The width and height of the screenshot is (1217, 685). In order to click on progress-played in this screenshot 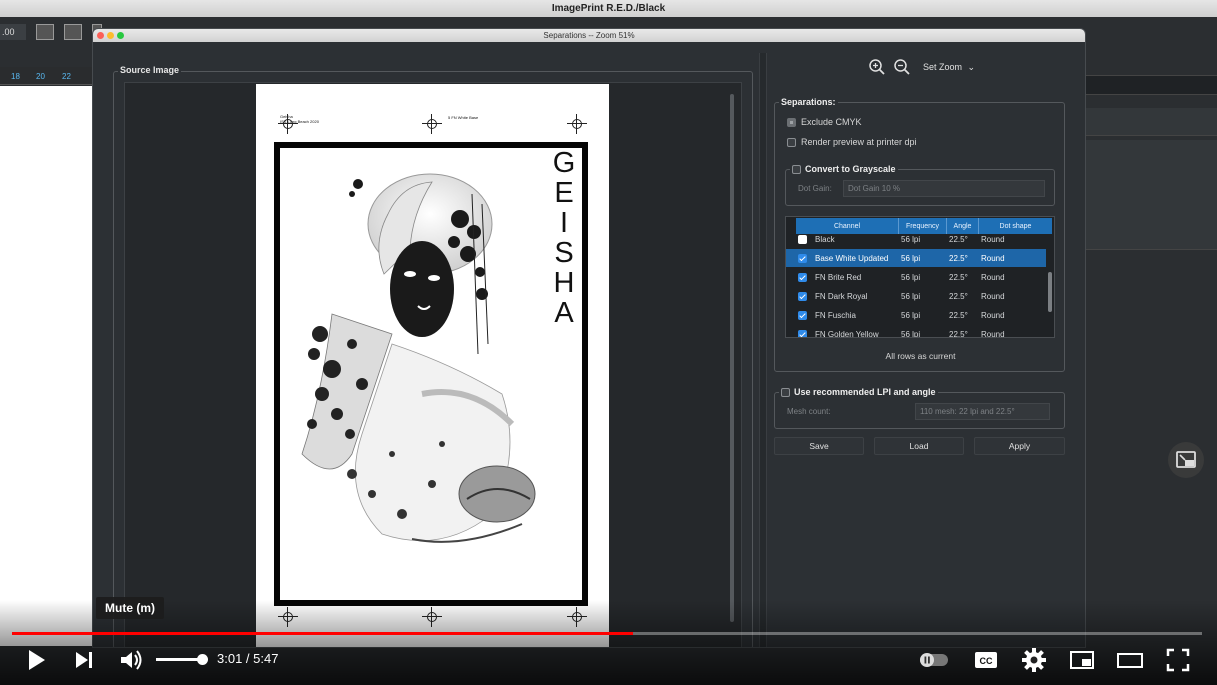, I will do `click(323, 633)`.